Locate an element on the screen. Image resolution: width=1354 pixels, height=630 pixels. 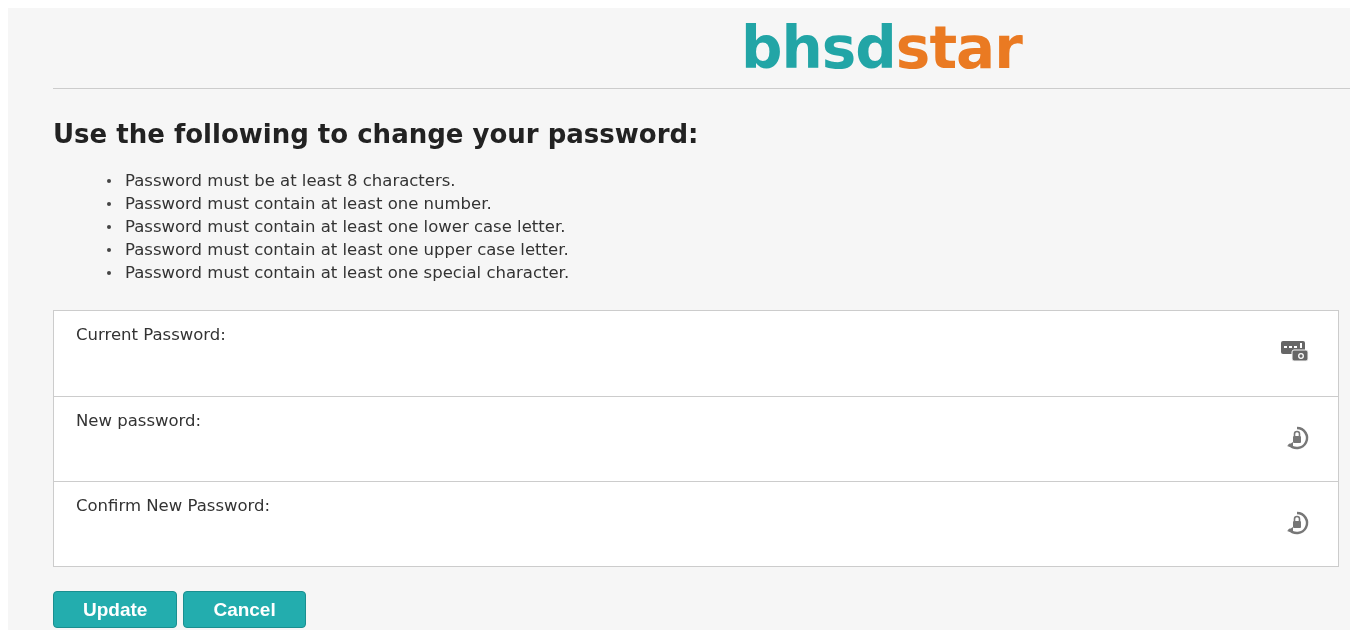
page-heading: Use the following to change your password: is located at coordinates (376, 134).